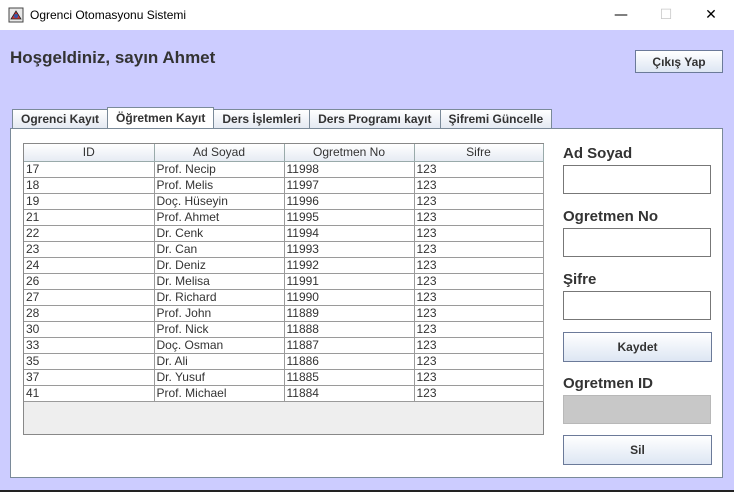  Describe the element at coordinates (89, 361) in the screenshot. I see `cell-id: 35` at that location.